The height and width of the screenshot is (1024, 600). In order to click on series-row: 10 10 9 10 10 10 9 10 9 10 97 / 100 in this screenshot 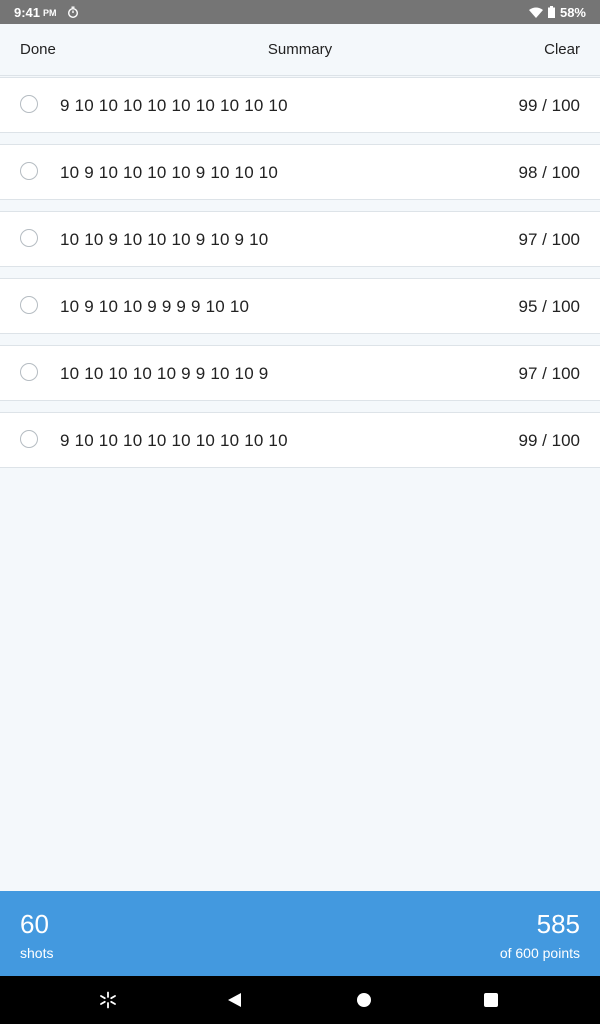, I will do `click(300, 239)`.